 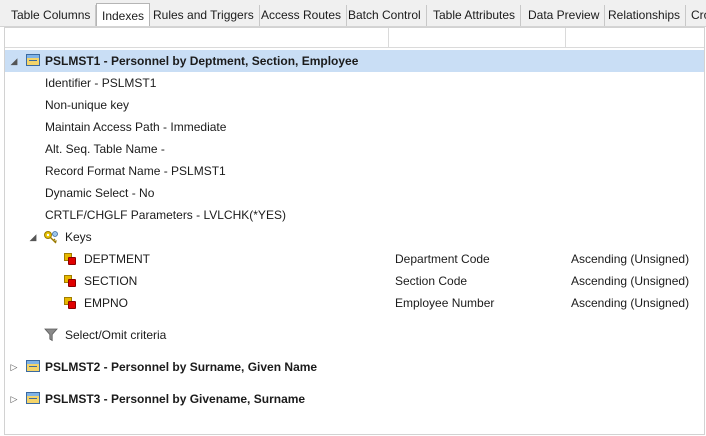 What do you see at coordinates (645, 15) in the screenshot?
I see `tab-relationships: Relationships` at bounding box center [645, 15].